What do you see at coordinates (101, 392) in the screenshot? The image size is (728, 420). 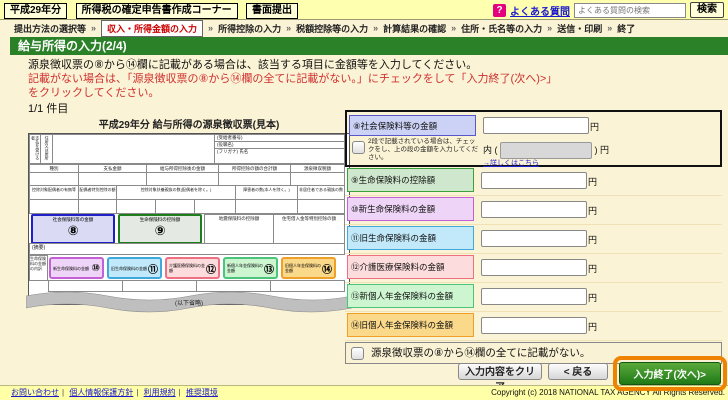 I see `privacy-link: 個人情報保護方針` at bounding box center [101, 392].